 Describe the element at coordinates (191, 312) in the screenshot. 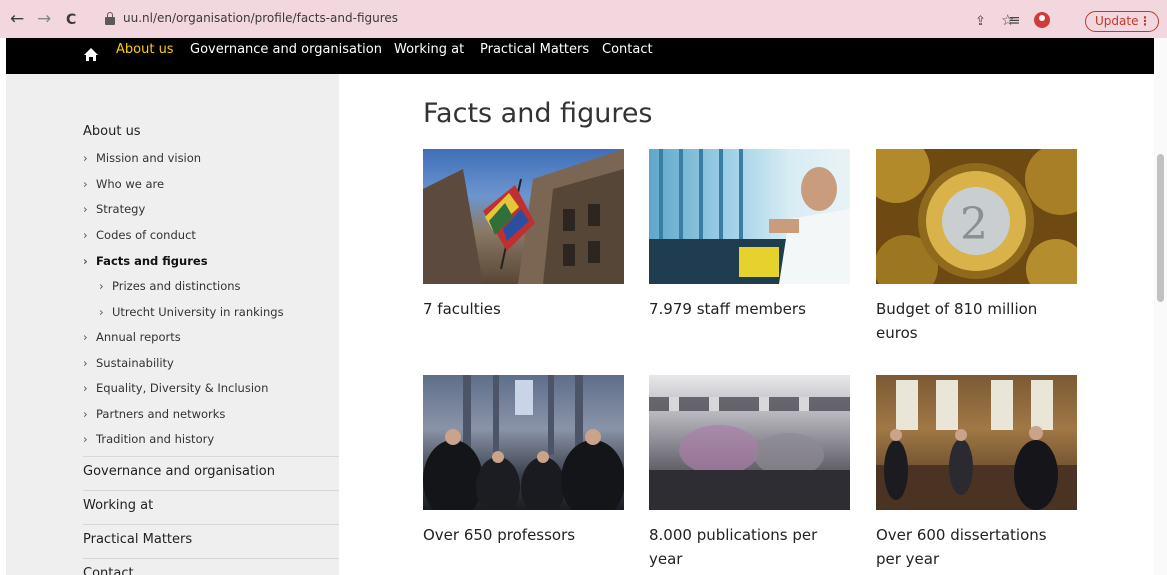

I see `sidebar-subitem-rankings: › Utrecht University in rankings` at that location.